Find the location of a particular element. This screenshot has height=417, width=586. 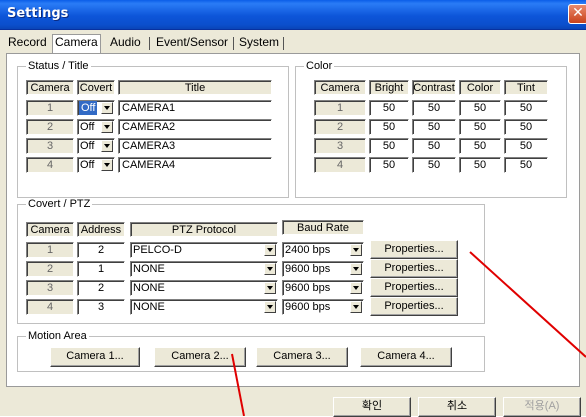

col-header-title: Title is located at coordinates (195, 87).